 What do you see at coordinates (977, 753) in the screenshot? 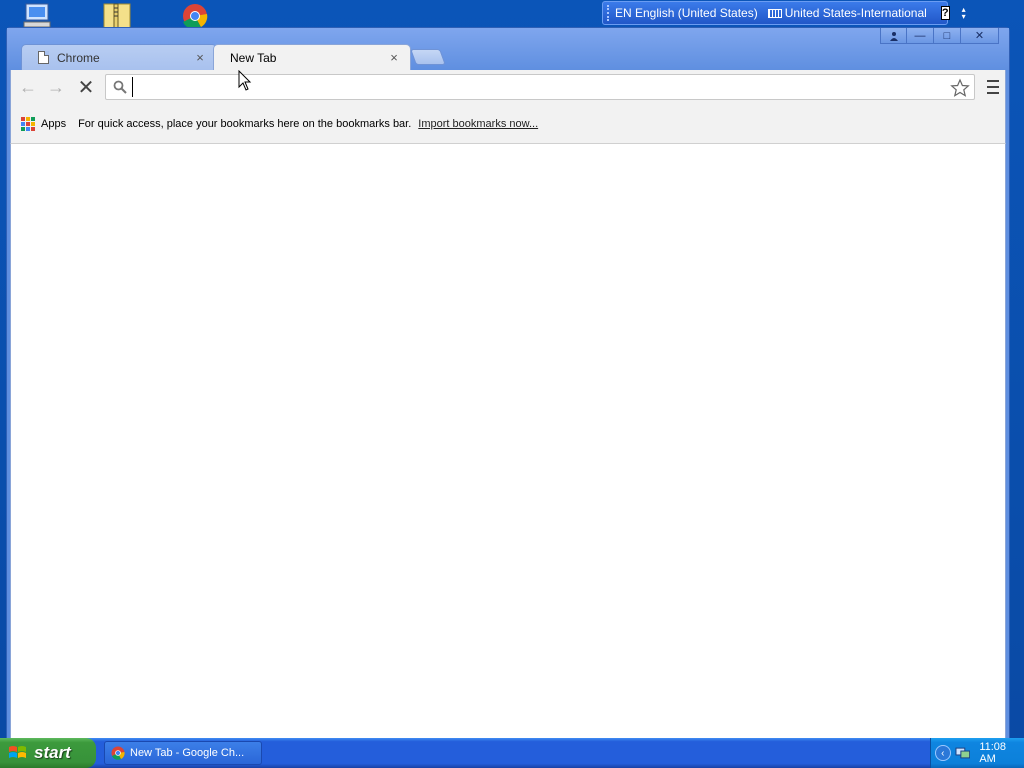
I see `system-tray: ‹ 11:08 AM` at bounding box center [977, 753].